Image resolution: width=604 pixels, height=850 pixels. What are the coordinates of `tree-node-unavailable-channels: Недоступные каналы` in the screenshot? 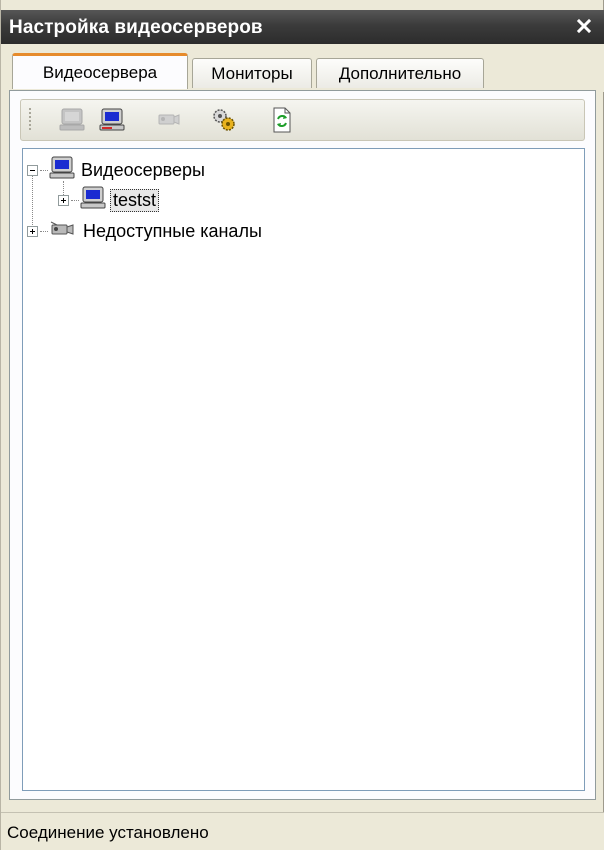 It's located at (144, 231).